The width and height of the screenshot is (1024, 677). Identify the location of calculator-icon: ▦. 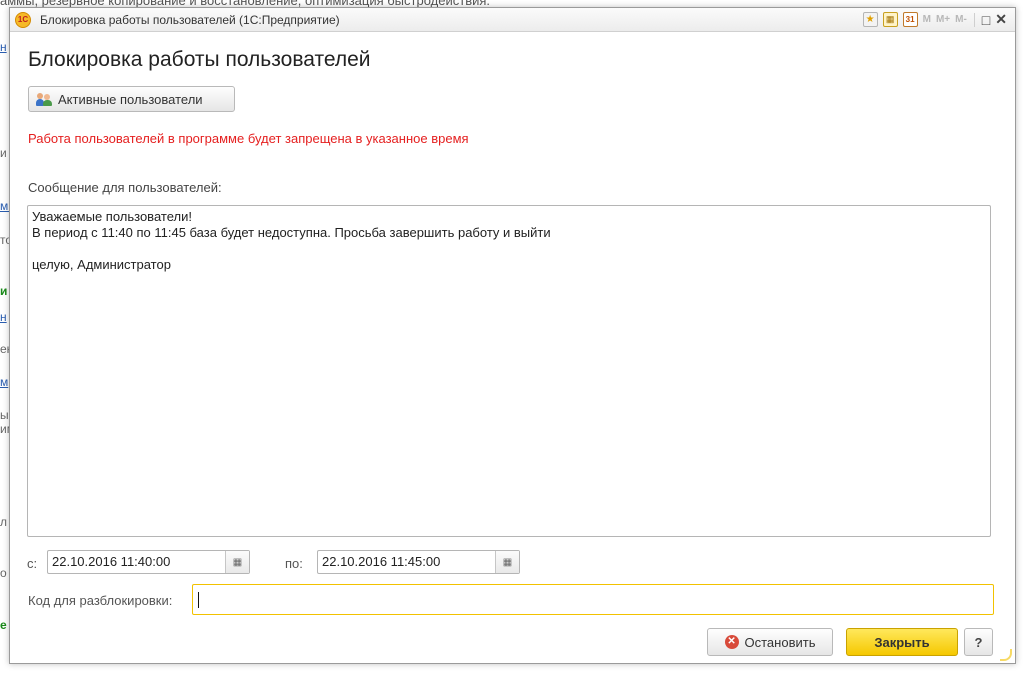
(890, 19).